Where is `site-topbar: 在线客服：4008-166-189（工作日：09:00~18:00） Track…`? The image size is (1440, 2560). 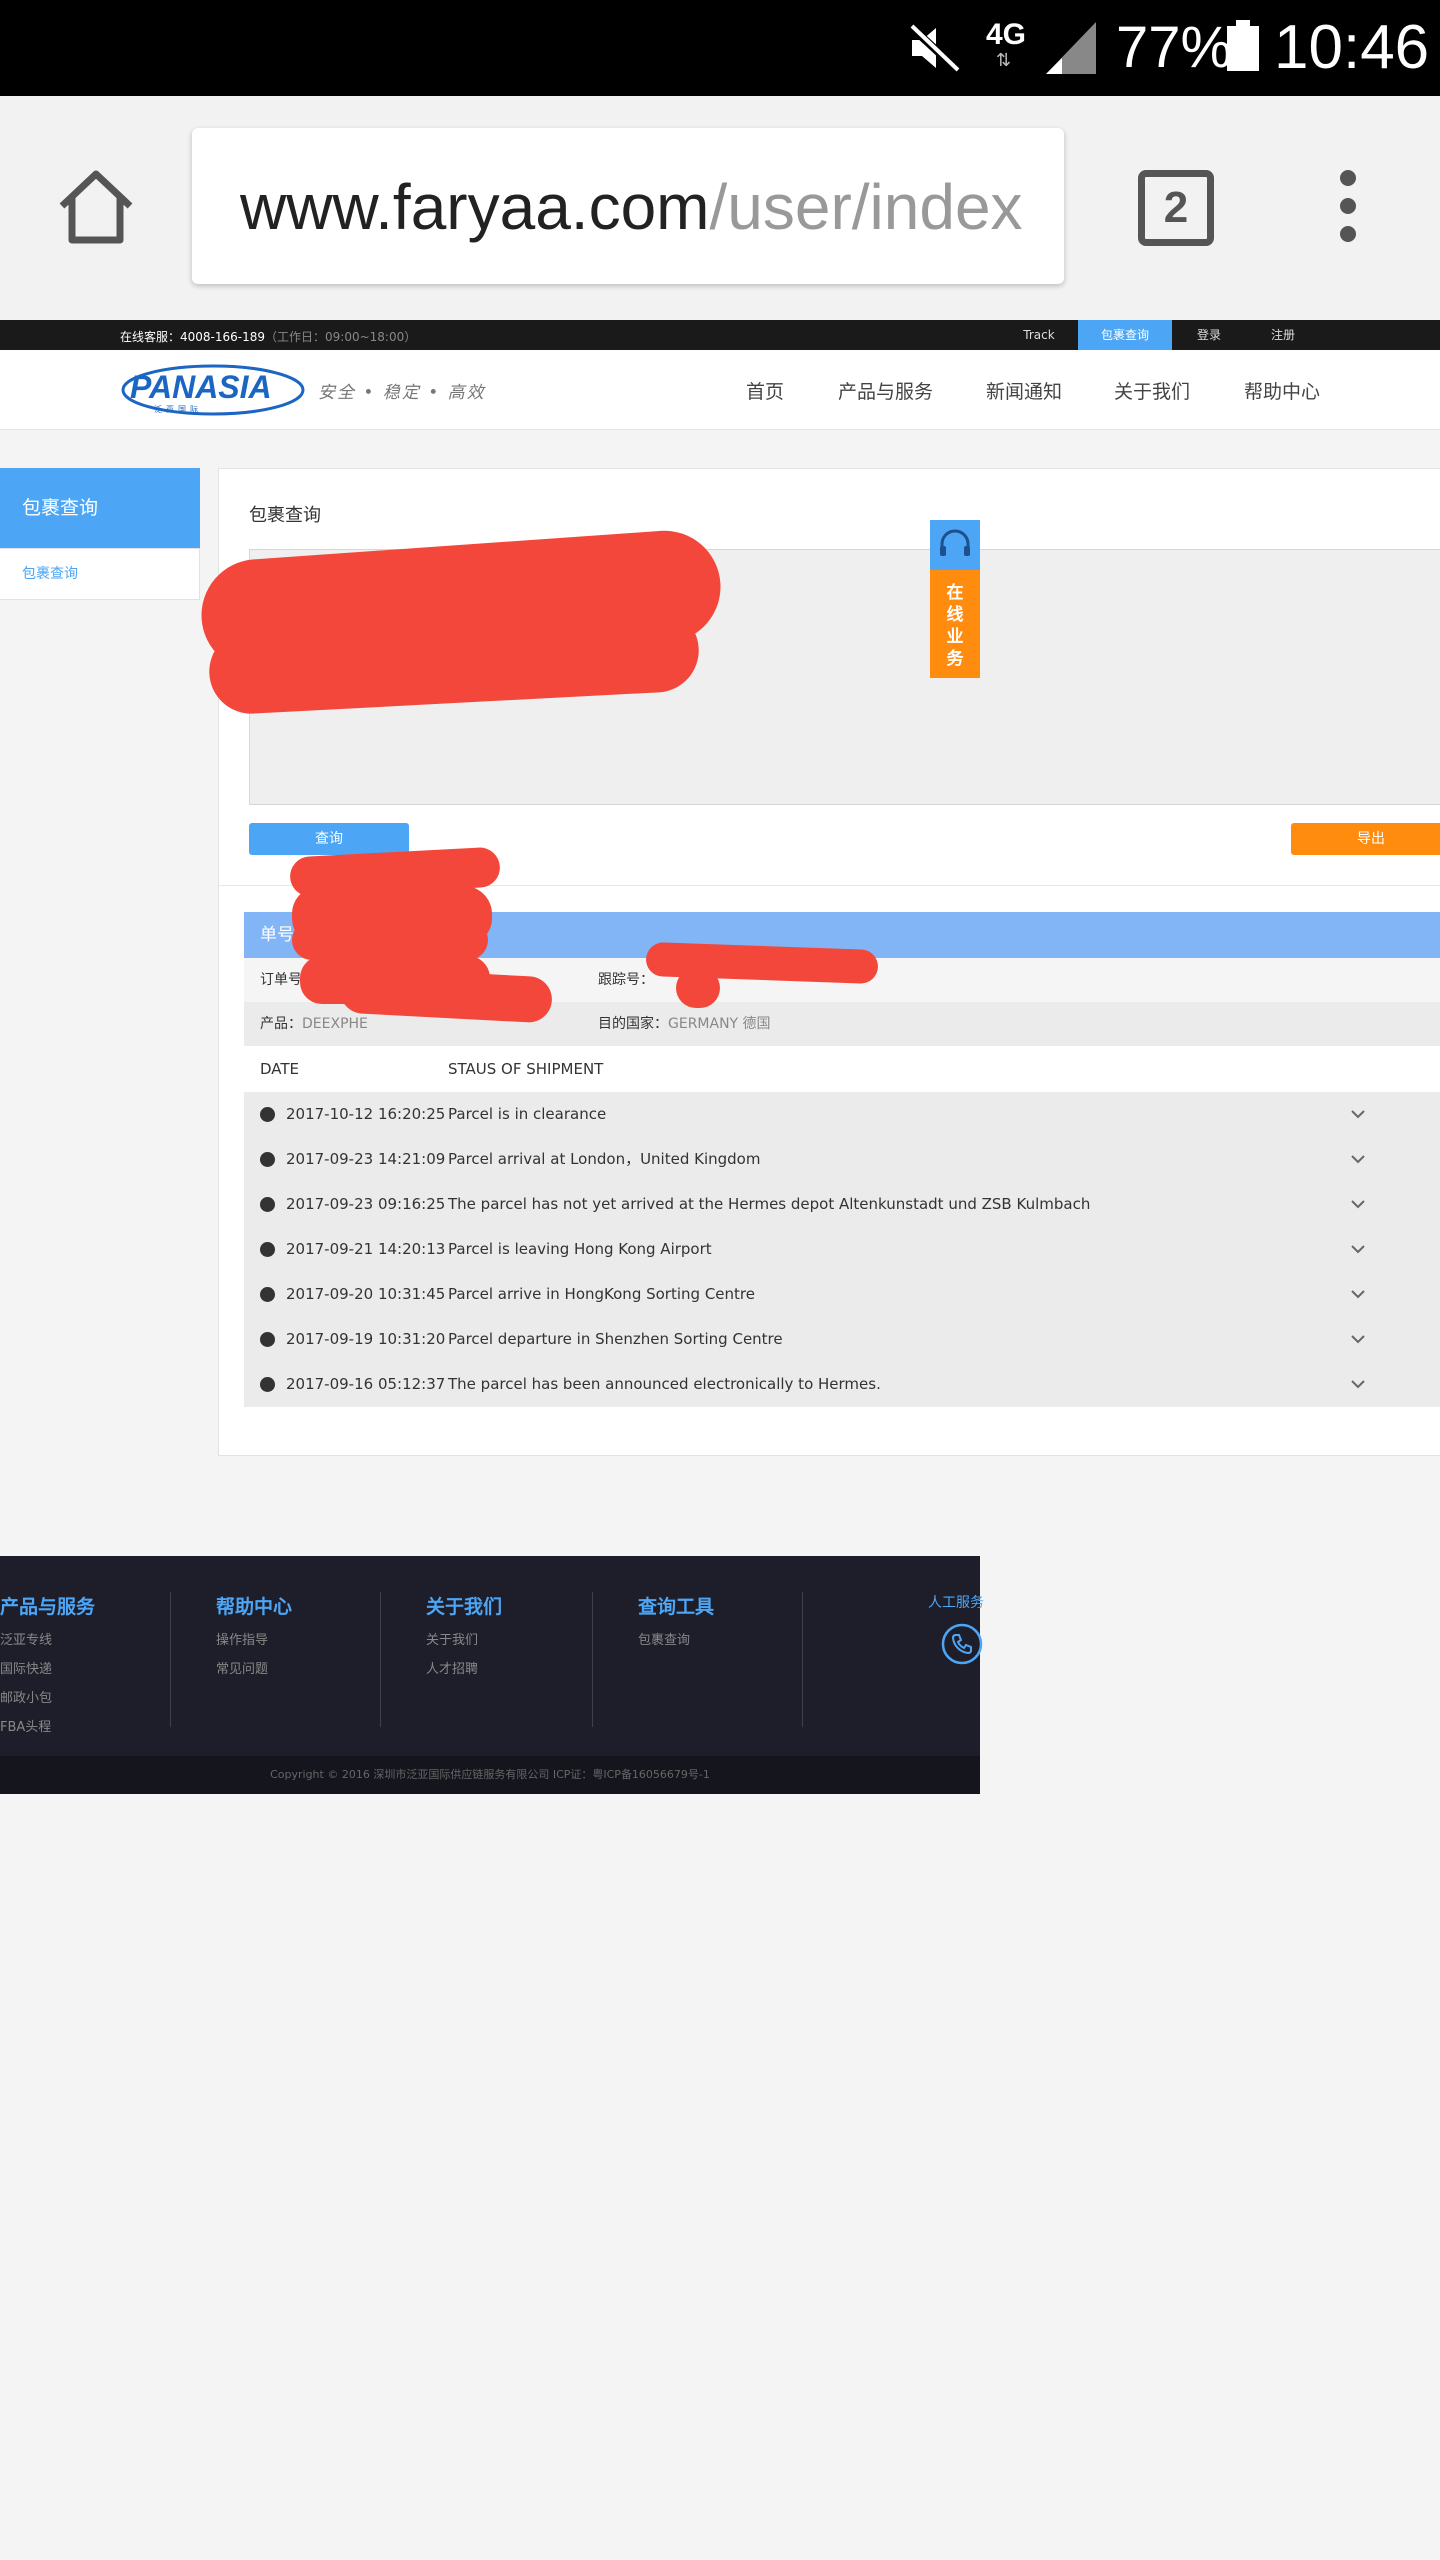 site-topbar: 在线客服：4008-166-189（工作日：09:00~18:00） Track… is located at coordinates (720, 335).